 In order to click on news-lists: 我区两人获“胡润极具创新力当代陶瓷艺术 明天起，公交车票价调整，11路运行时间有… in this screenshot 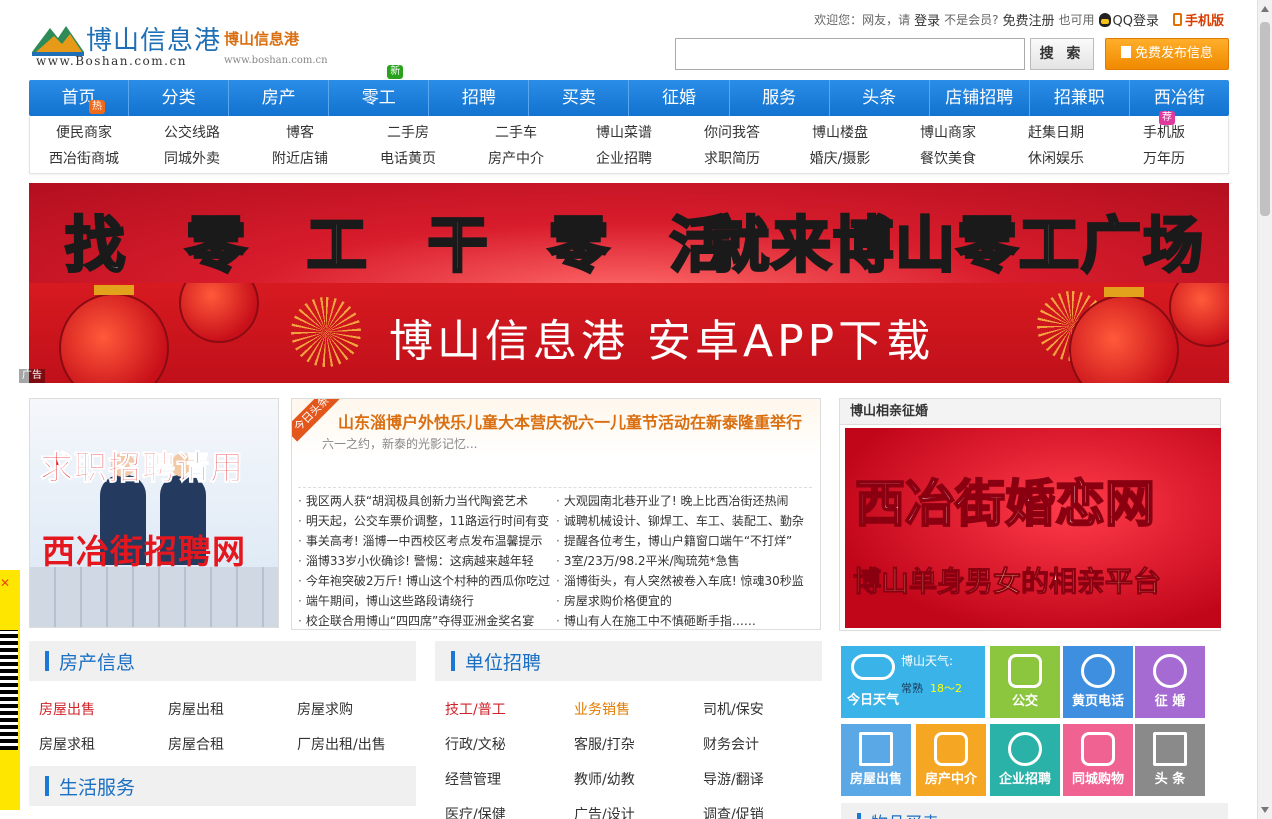, I will do `click(556, 560)`.